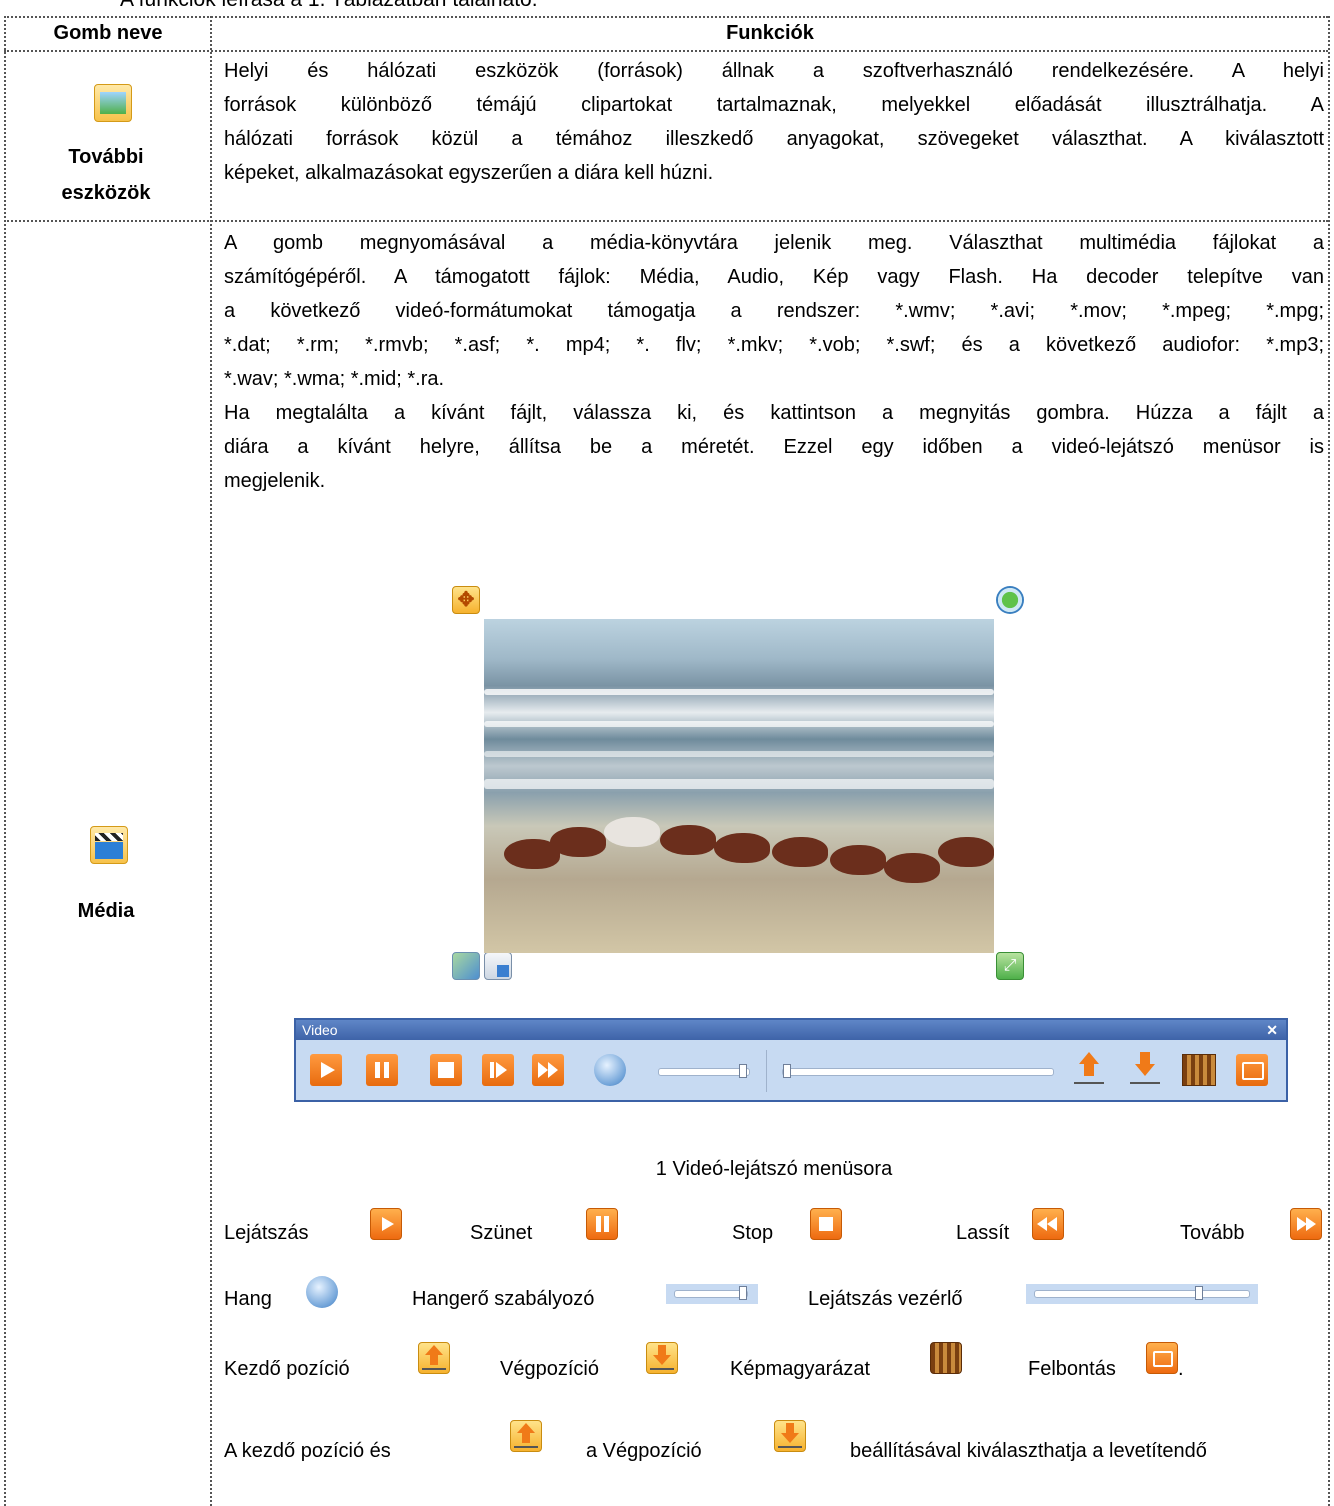 This screenshot has width=1334, height=1506. I want to click on rewind-icon, so click(1048, 1224).